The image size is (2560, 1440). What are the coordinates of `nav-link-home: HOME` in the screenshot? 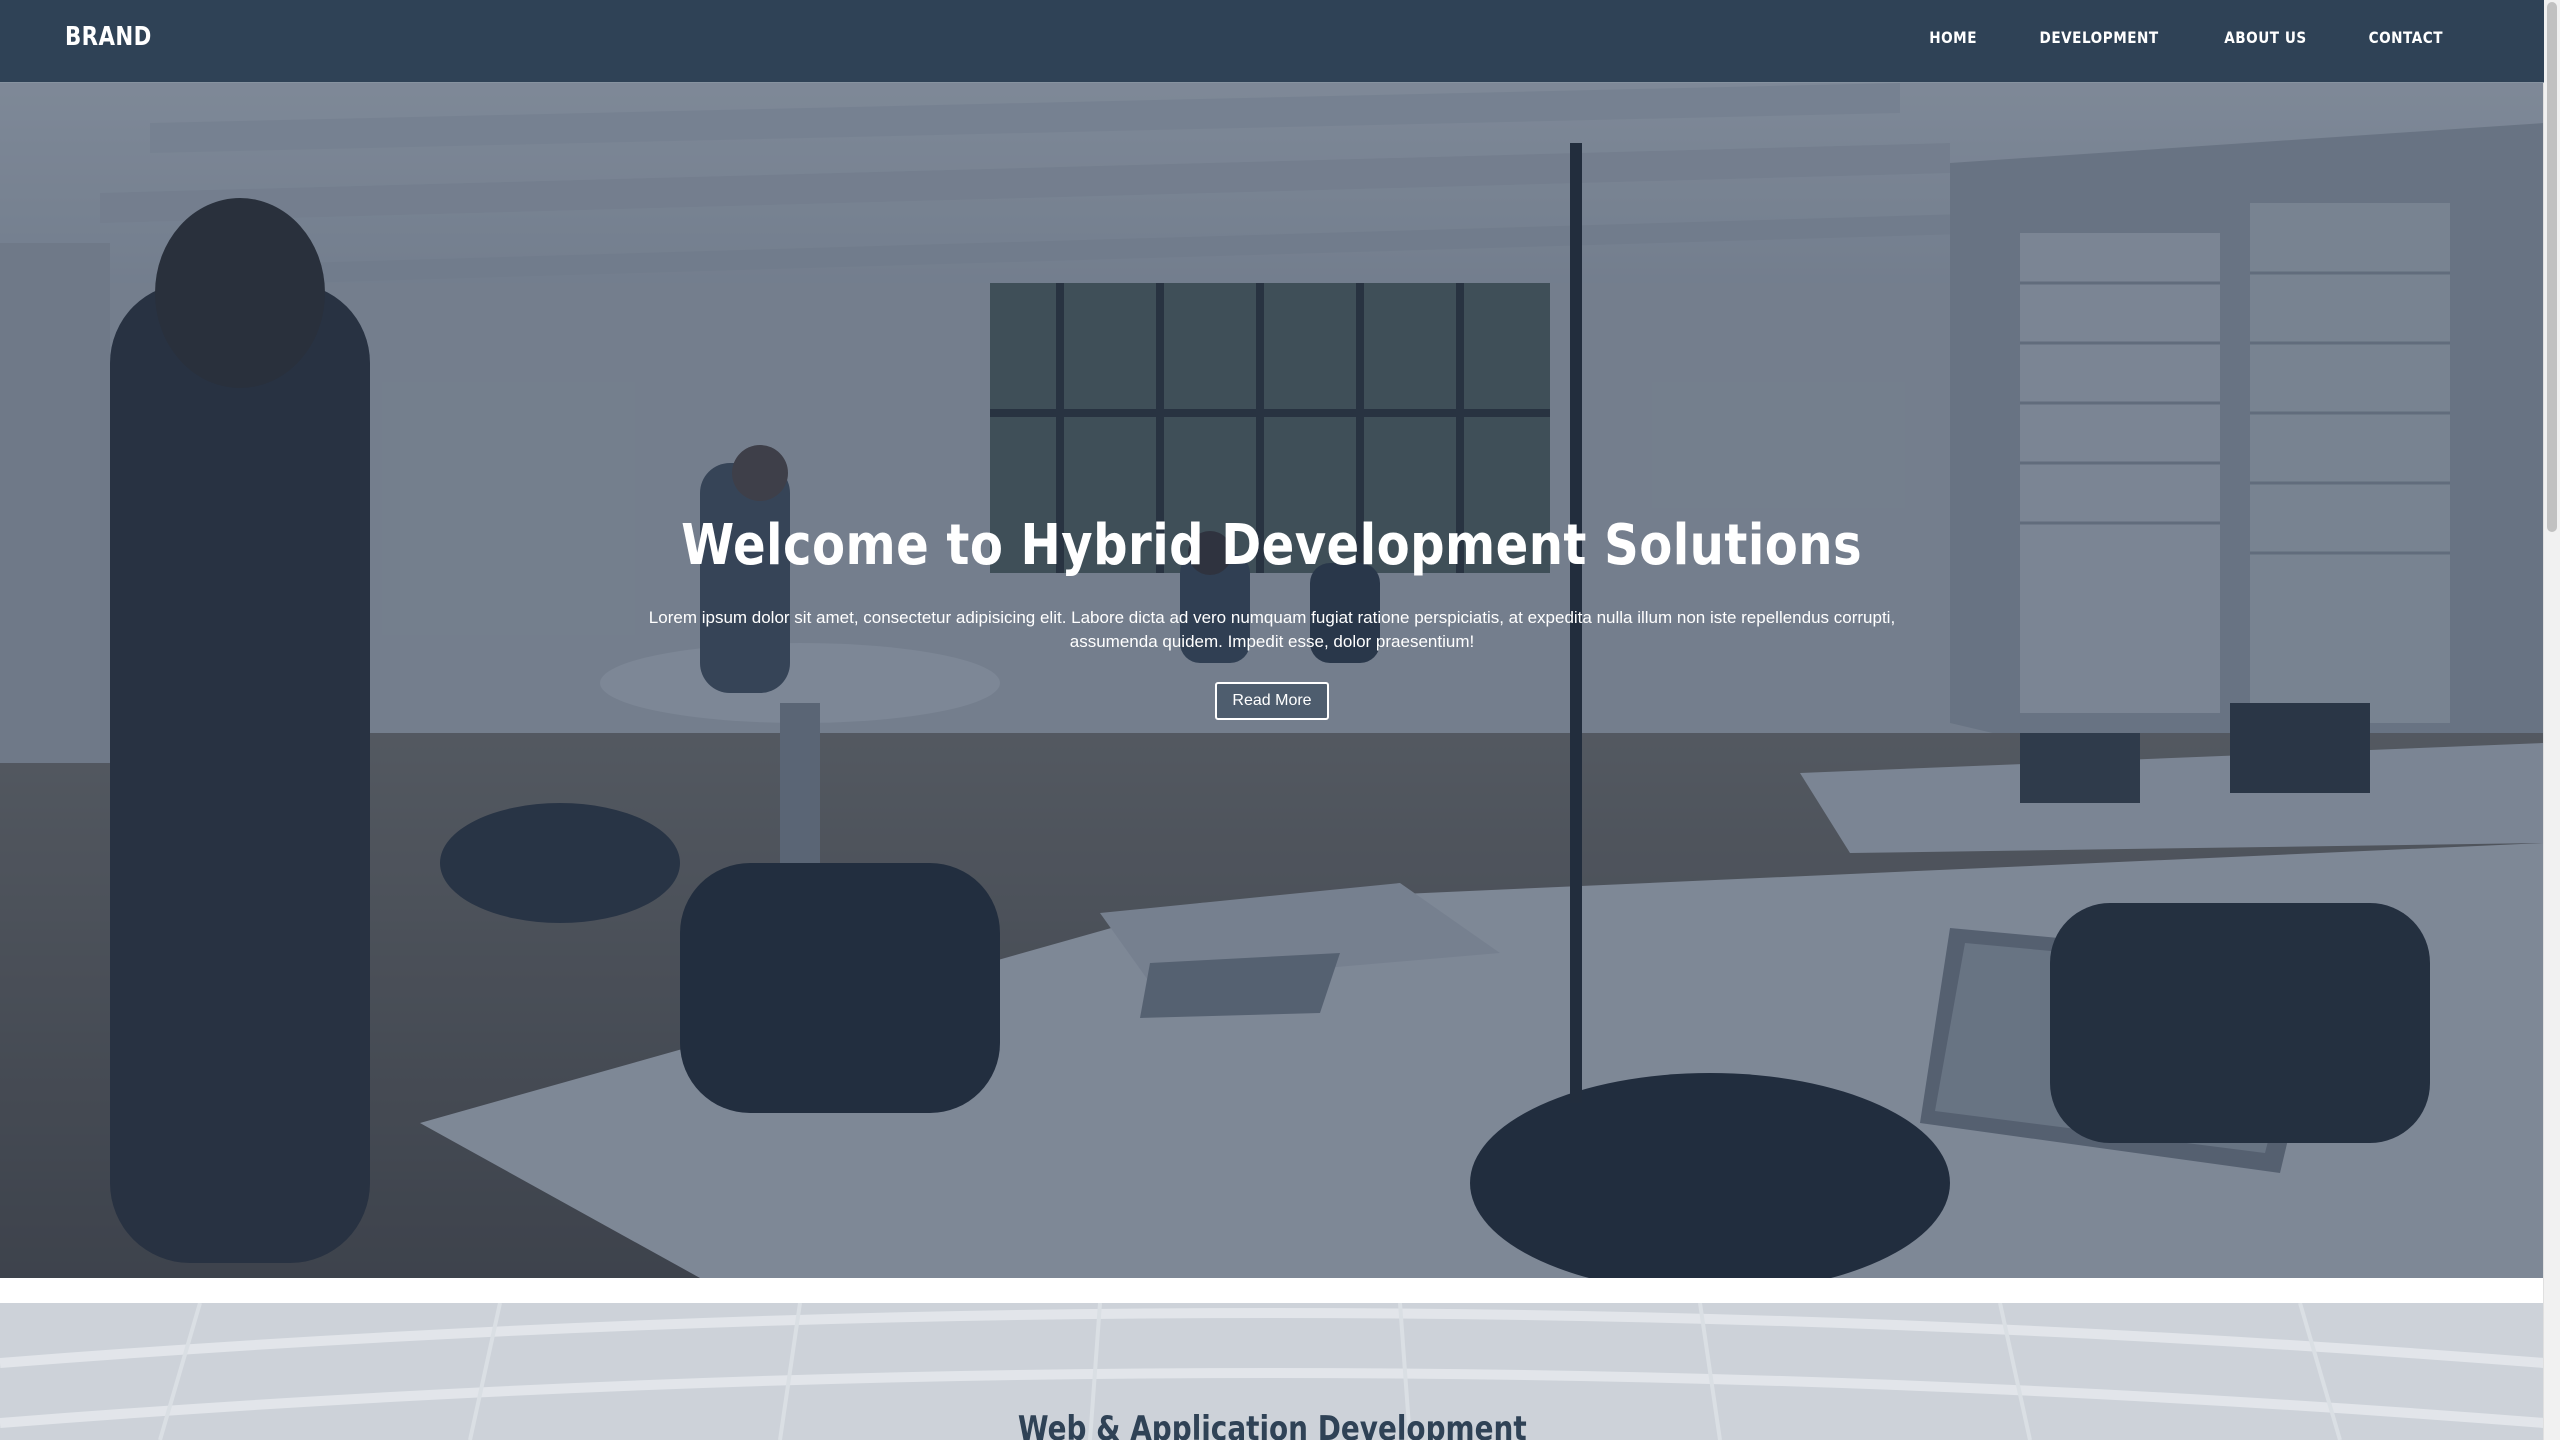 It's located at (1953, 37).